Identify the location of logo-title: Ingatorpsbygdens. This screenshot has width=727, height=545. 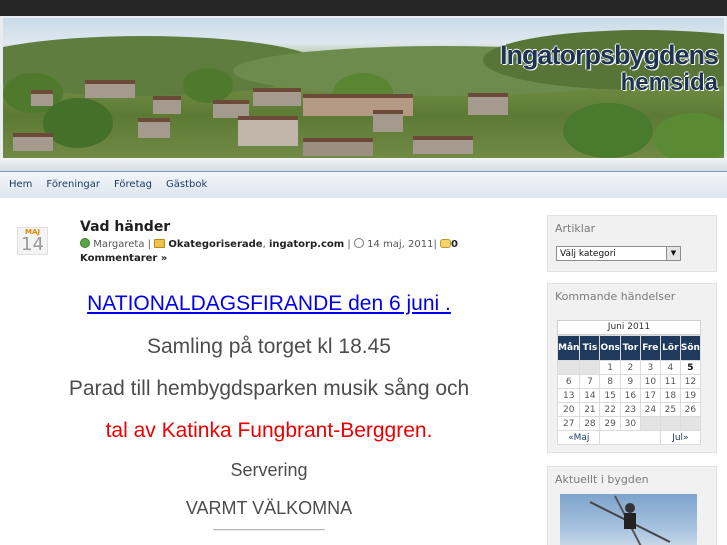
(609, 55).